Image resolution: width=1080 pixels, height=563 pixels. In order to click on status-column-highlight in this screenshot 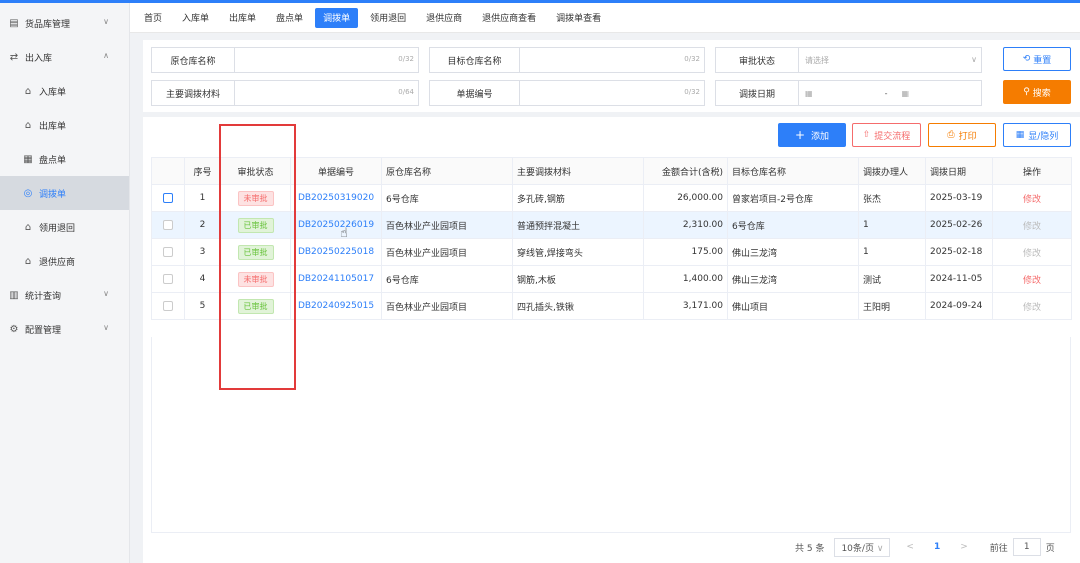, I will do `click(257, 257)`.